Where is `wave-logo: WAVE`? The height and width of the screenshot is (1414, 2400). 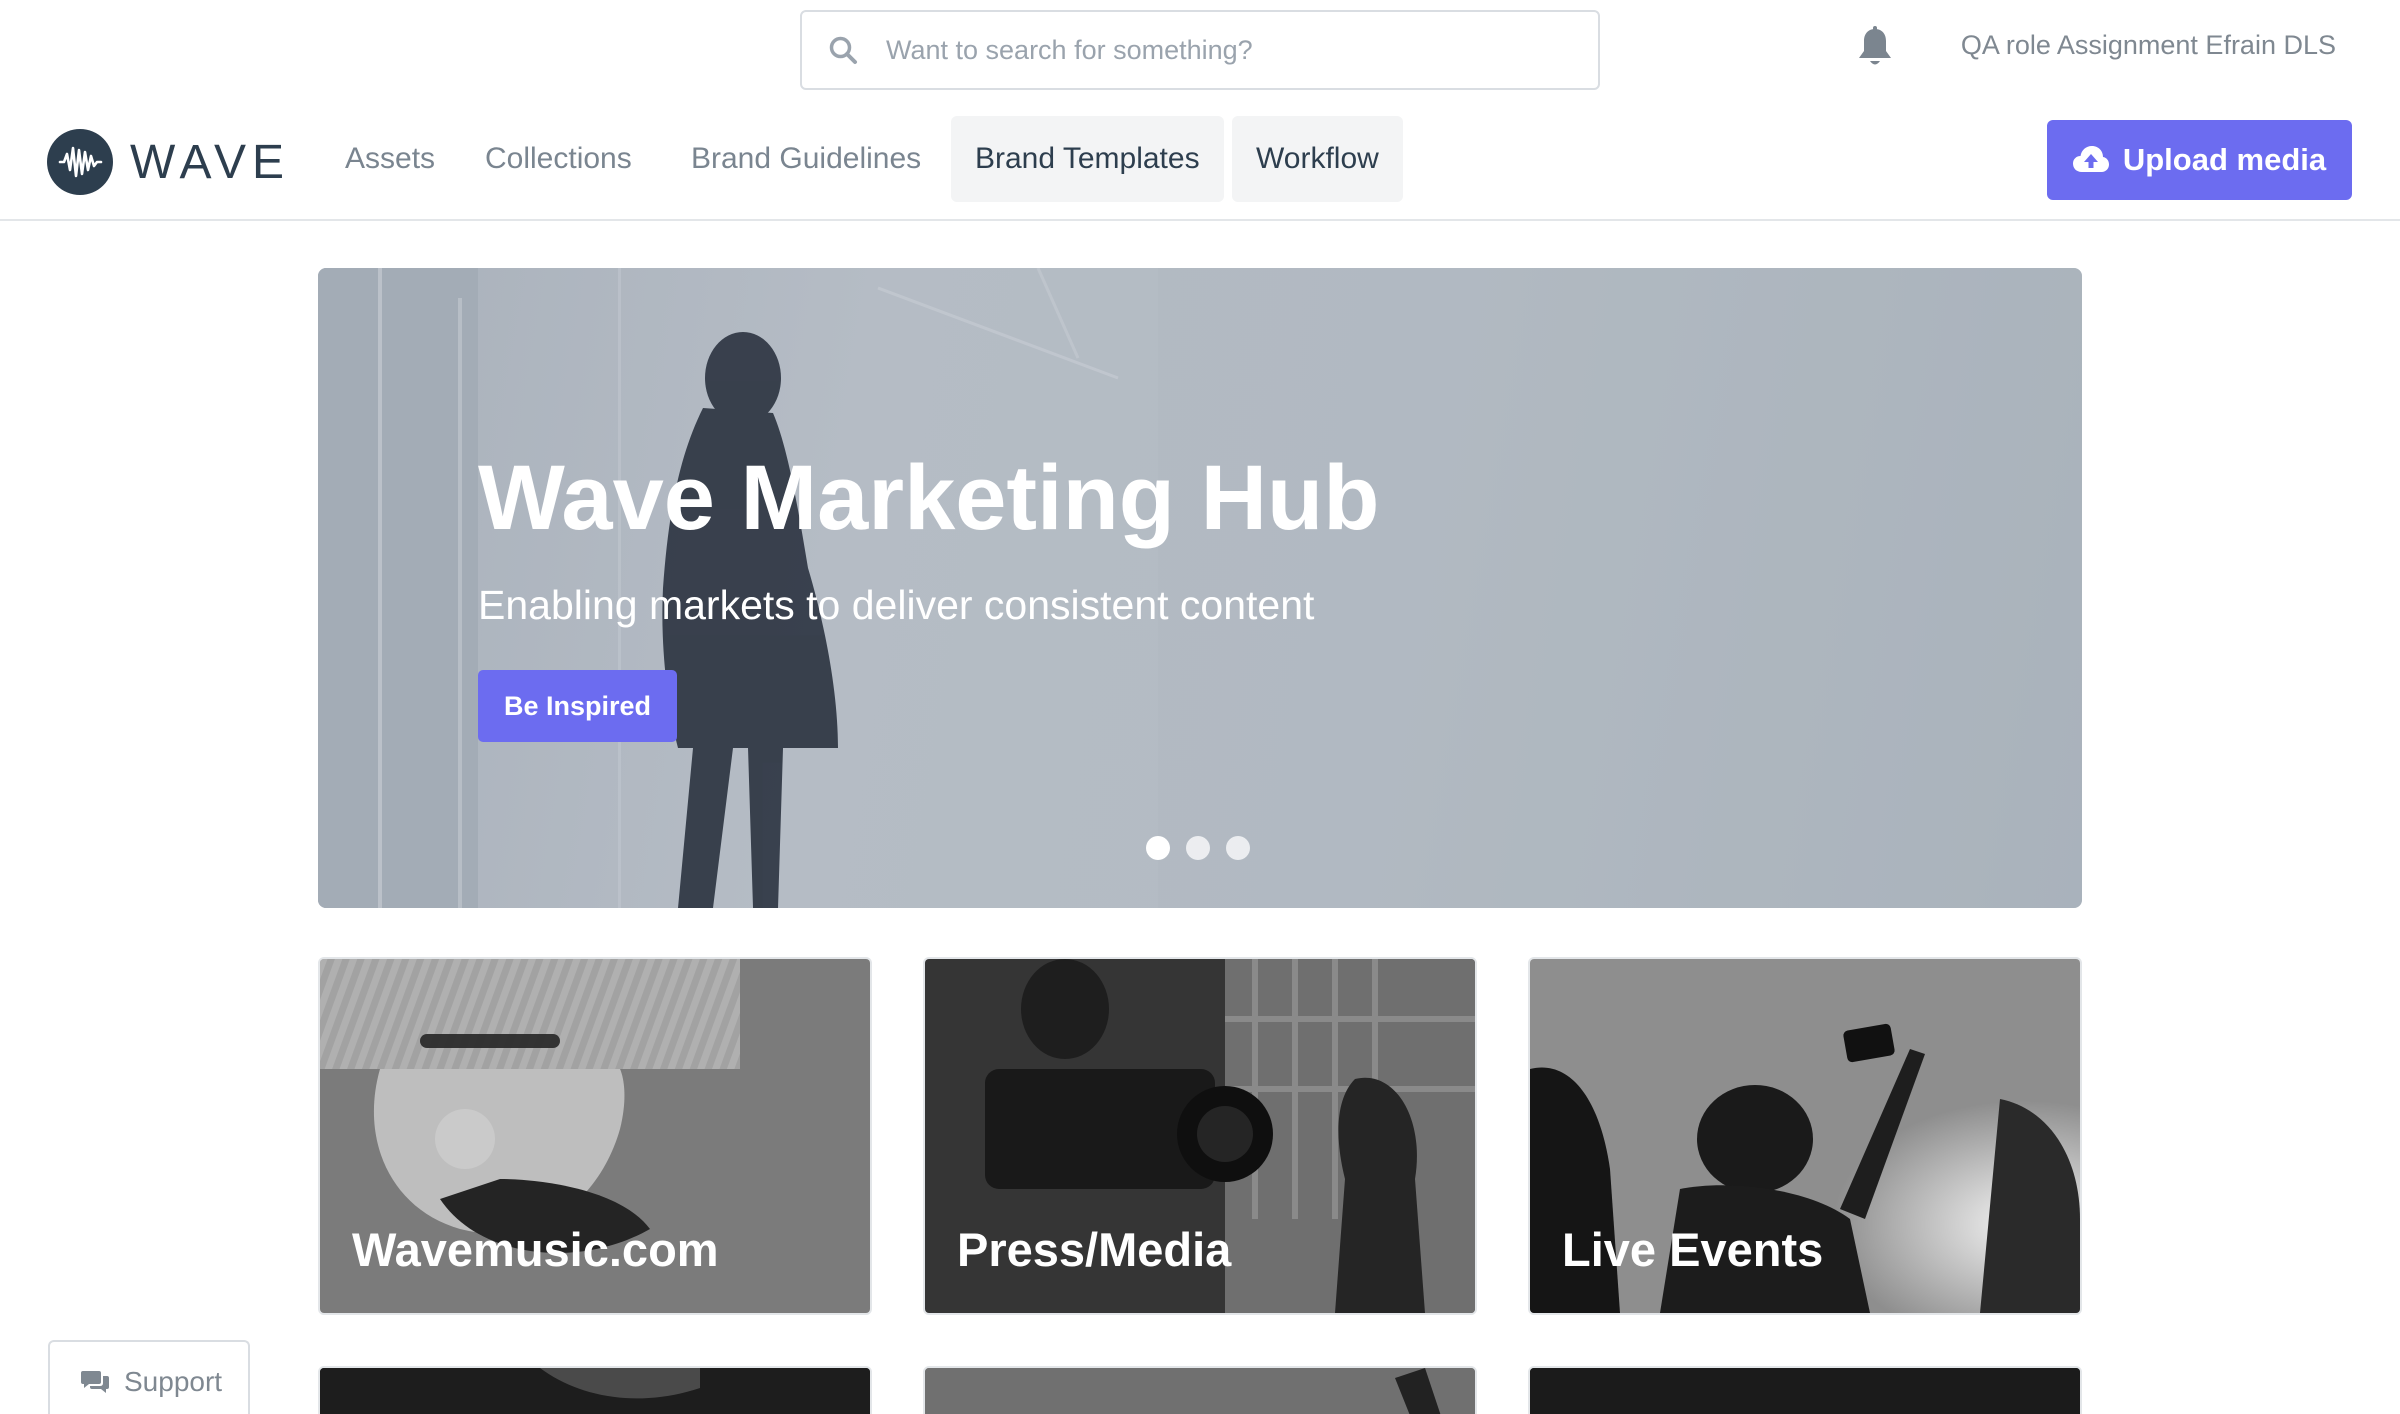 wave-logo: WAVE is located at coordinates (168, 162).